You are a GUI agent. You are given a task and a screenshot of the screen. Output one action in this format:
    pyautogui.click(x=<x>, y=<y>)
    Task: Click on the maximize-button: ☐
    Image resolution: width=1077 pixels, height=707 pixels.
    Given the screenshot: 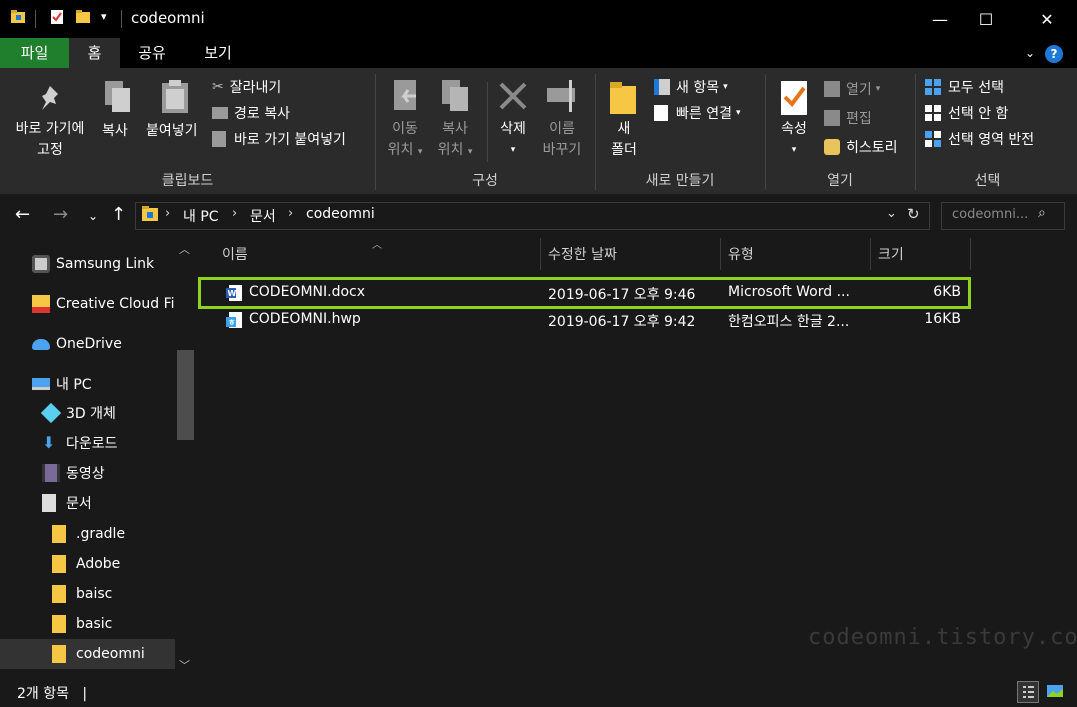 What is the action you would take?
    pyautogui.click(x=986, y=19)
    